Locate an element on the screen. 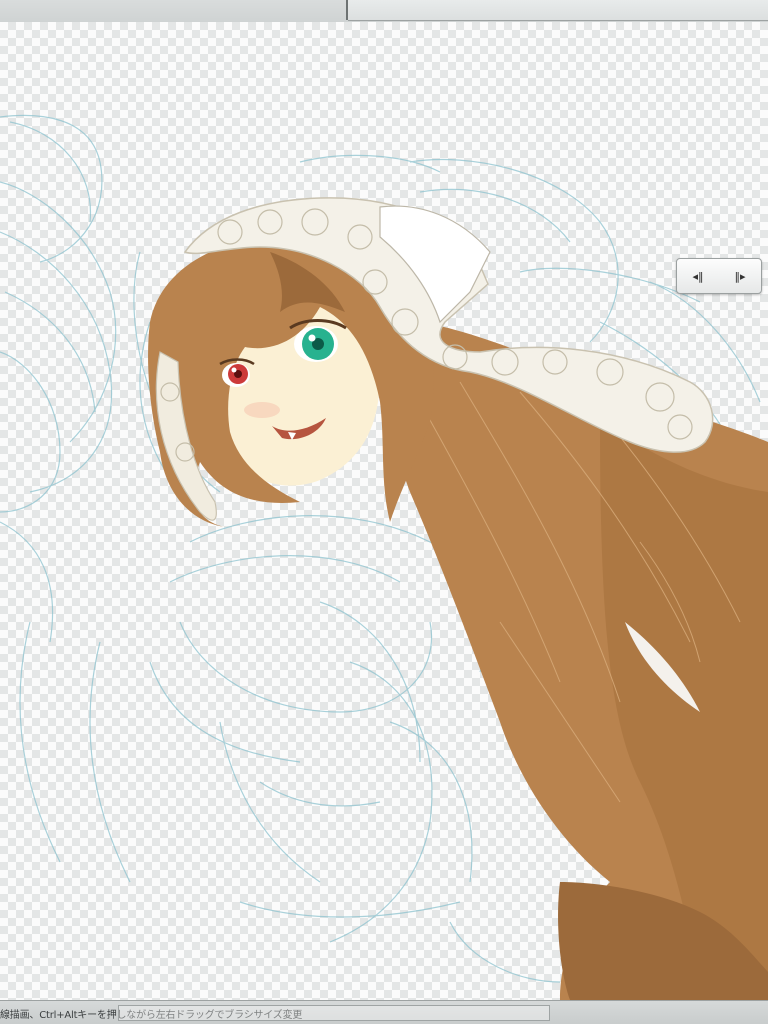 This screenshot has height=1024, width=768. status-bar: 線描画、Ctrl+Altキーを押しながら左右ドラッグでブラシサイズ変更 is located at coordinates (384, 1012).